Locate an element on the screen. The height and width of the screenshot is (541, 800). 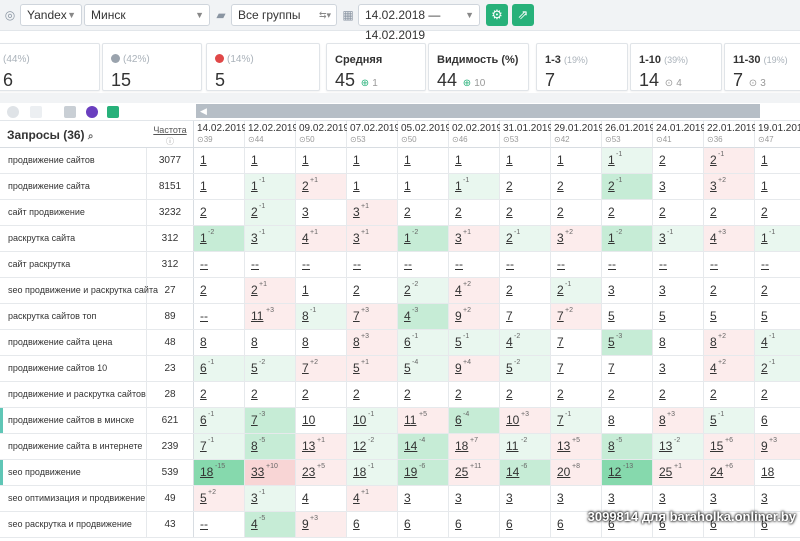
query-text: сайт продвижение is located at coordinates (73, 212).